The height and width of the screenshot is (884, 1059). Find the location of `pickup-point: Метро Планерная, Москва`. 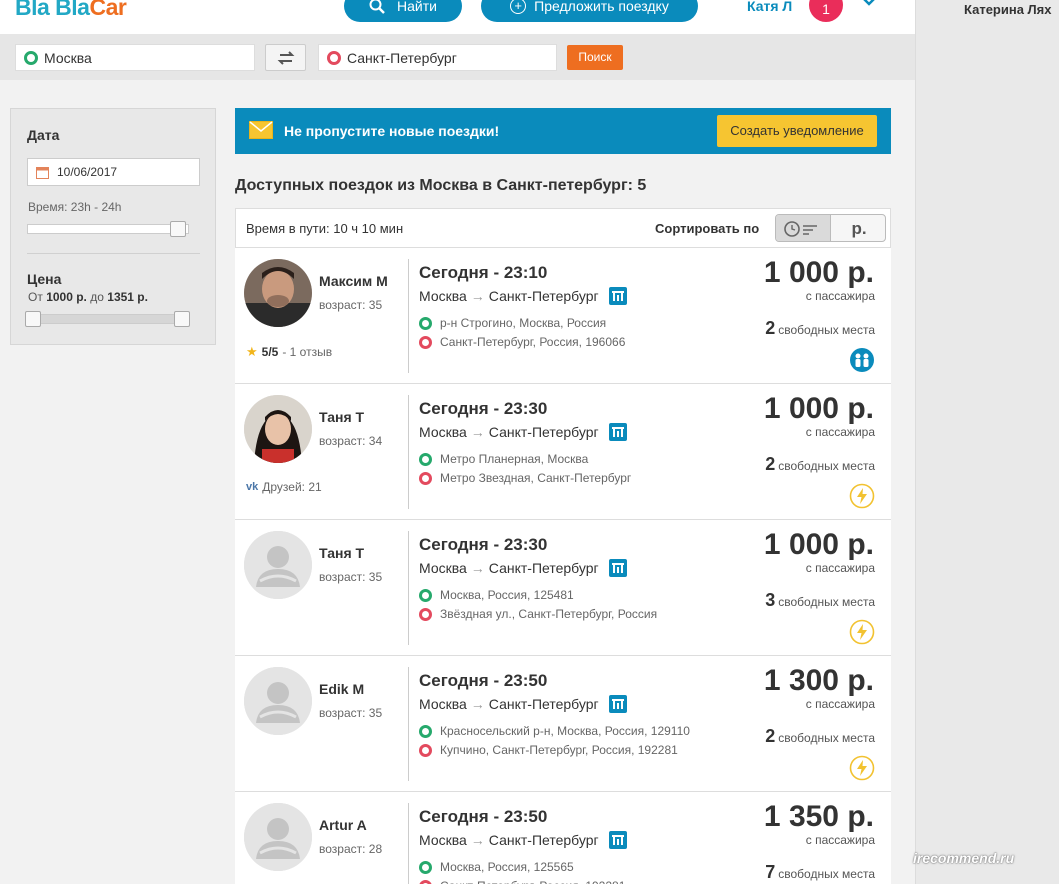

pickup-point: Метро Планерная, Москва is located at coordinates (503, 459).